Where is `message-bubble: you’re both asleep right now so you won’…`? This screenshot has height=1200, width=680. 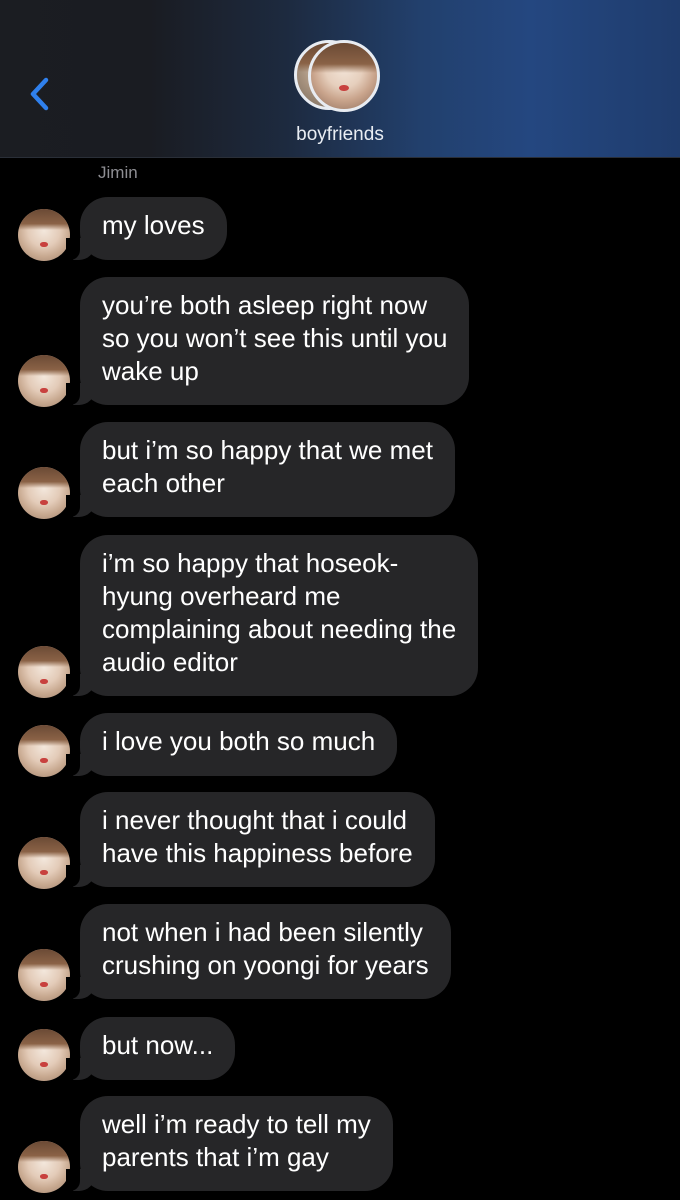
message-bubble: you’re both asleep right now so you won’… is located at coordinates (267, 341).